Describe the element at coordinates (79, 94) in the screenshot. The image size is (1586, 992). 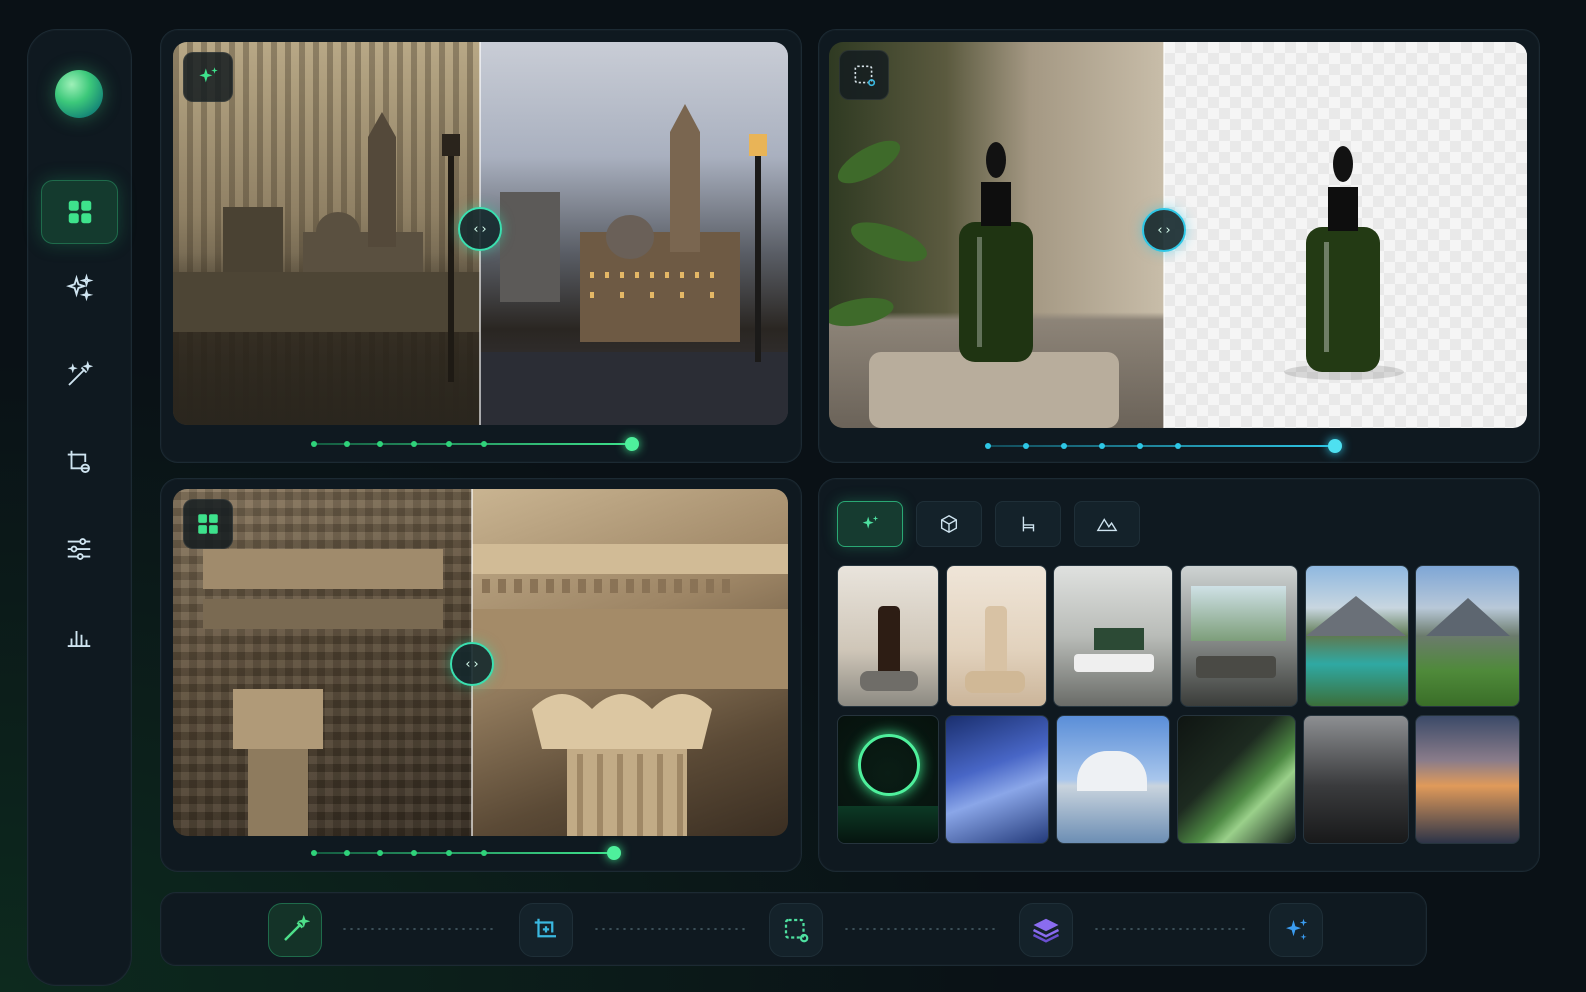
I see `logo-orb` at that location.